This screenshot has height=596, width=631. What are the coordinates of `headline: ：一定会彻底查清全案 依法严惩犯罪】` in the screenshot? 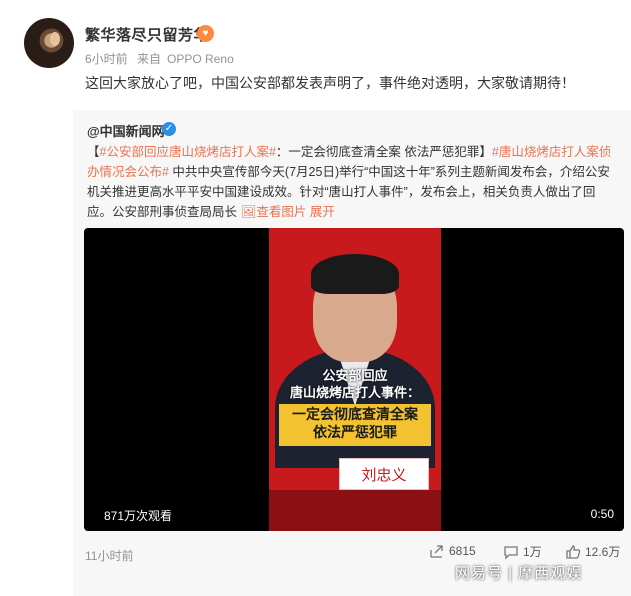 It's located at (383, 152).